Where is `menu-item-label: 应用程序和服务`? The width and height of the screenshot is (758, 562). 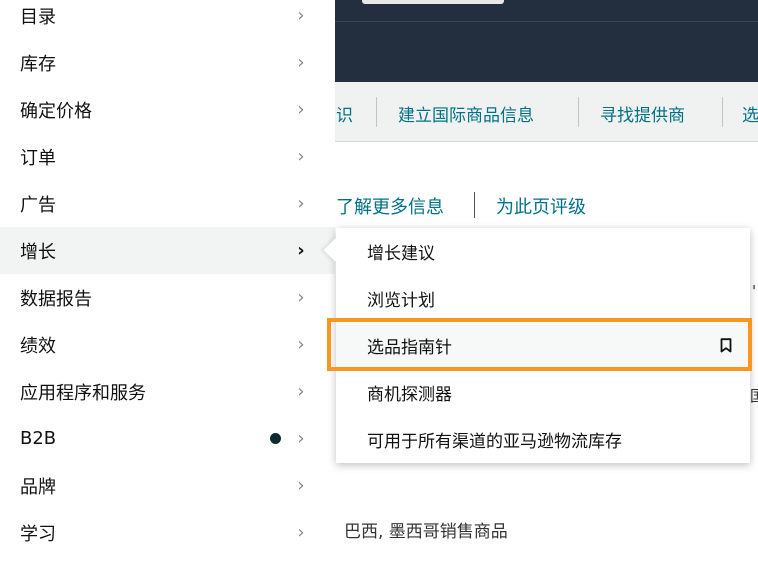 menu-item-label: 应用程序和服务 is located at coordinates (83, 393).